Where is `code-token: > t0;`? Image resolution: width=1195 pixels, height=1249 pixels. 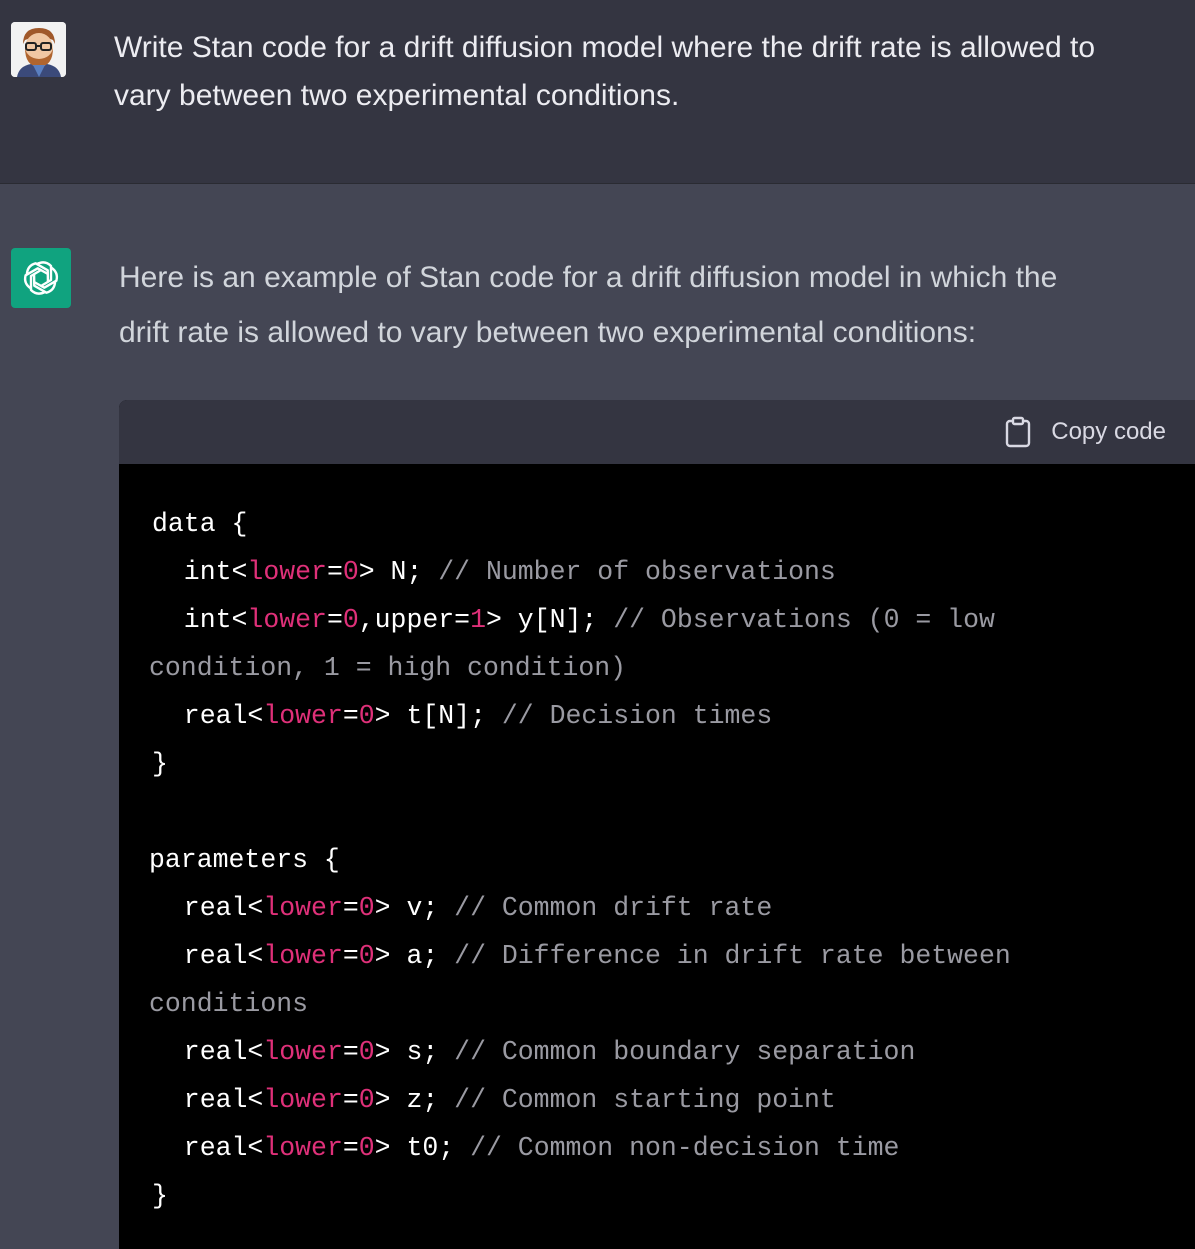 code-token: > t0; is located at coordinates (422, 1148).